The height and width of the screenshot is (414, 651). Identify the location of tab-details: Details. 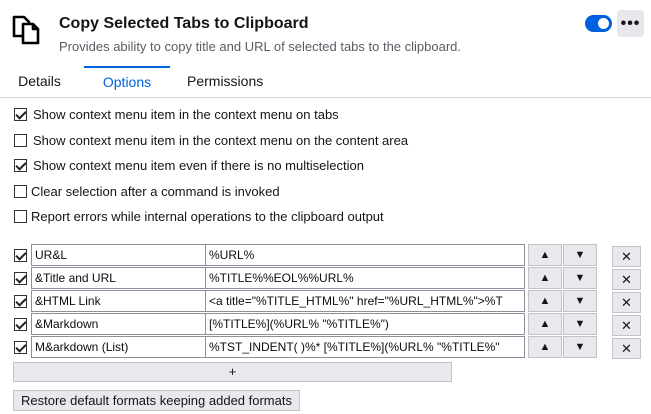
(39, 82).